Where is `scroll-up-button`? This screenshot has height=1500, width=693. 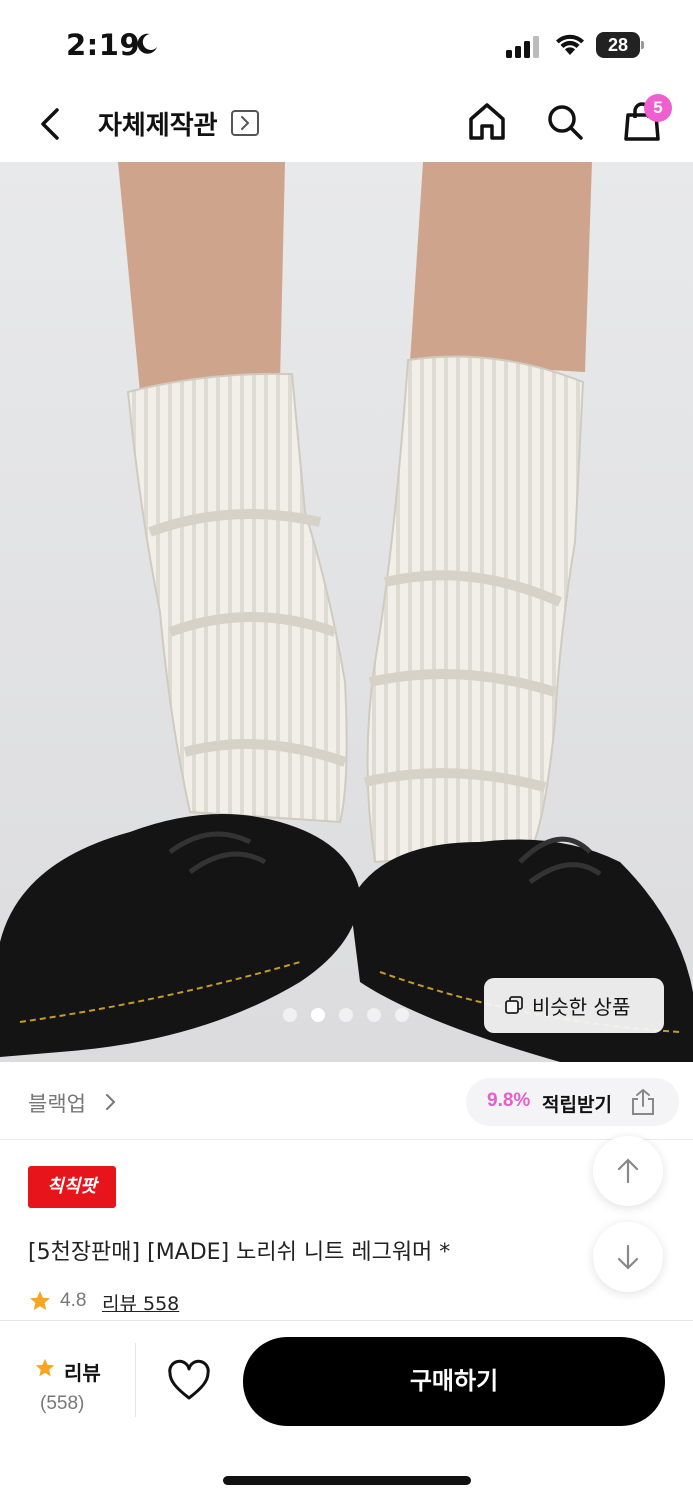
scroll-up-button is located at coordinates (628, 1171).